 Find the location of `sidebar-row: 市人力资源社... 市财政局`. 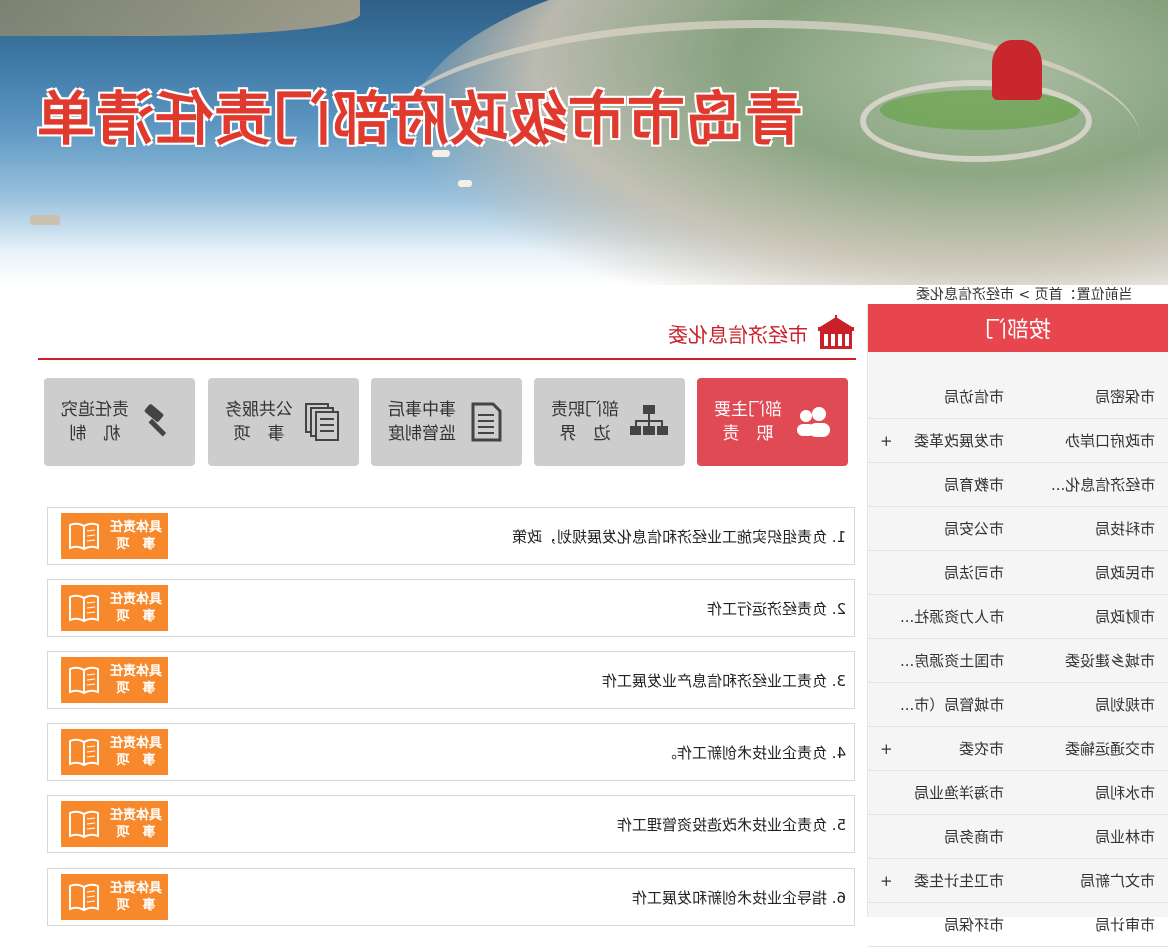

sidebar-row: 市人力资源社... 市财政局 is located at coordinates (1018, 617).